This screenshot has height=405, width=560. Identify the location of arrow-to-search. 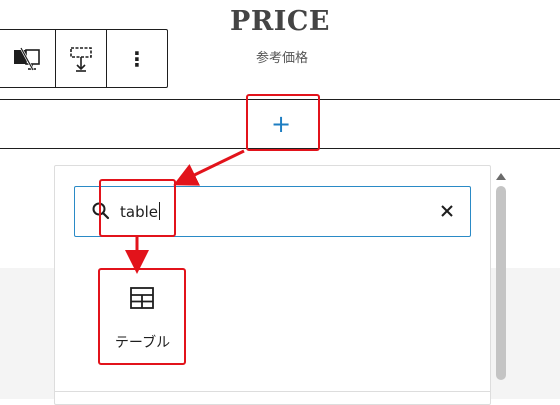
(209, 167).